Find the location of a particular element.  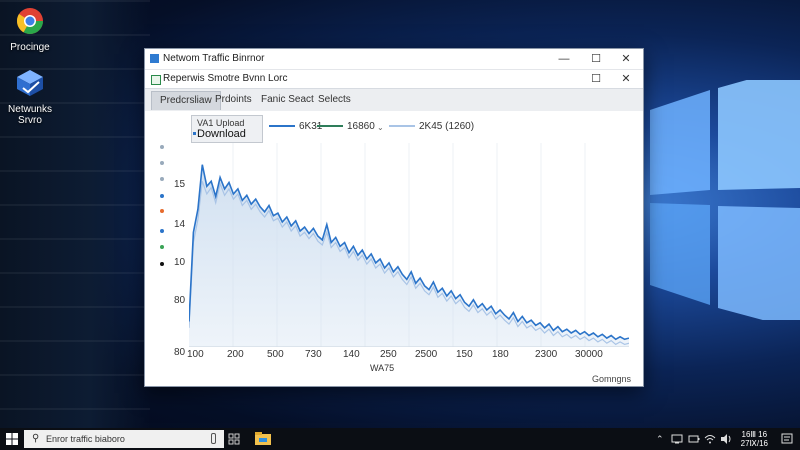

search-icon: ⚲ is located at coordinates (36, 438).